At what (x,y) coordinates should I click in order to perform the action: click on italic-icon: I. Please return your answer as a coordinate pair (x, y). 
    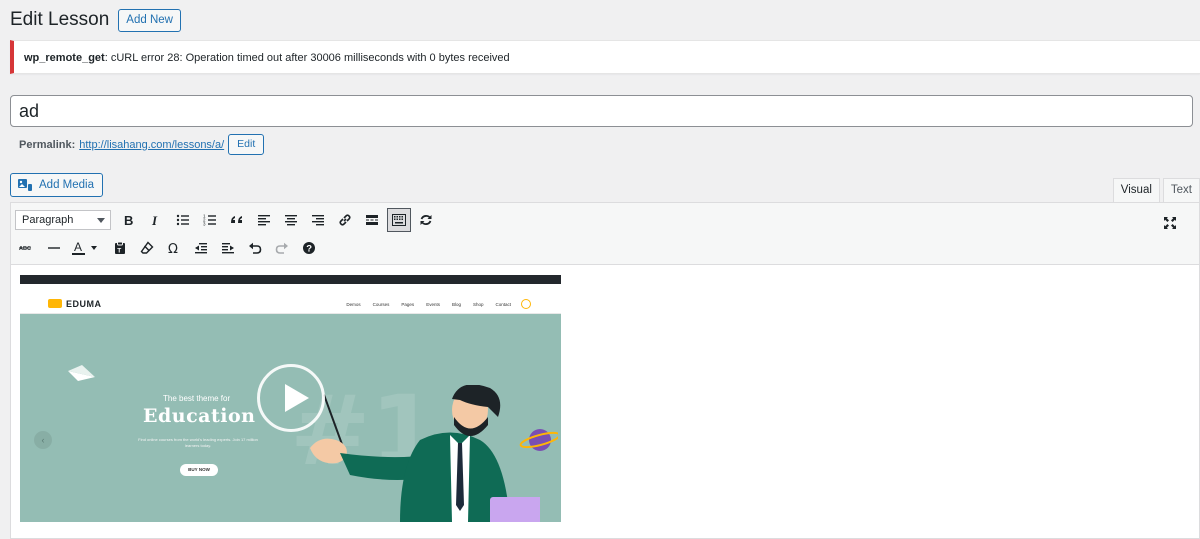
    Looking at the image, I should click on (156, 220).